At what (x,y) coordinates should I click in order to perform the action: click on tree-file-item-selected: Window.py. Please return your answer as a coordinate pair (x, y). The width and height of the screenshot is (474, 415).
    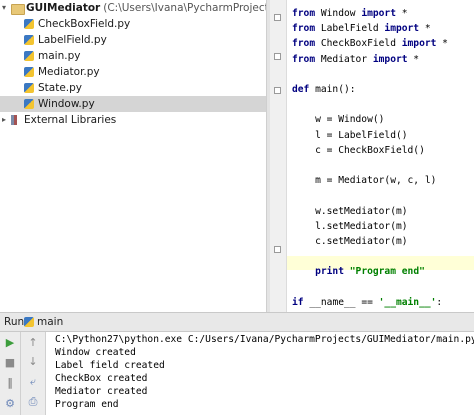
    Looking at the image, I should click on (133, 104).